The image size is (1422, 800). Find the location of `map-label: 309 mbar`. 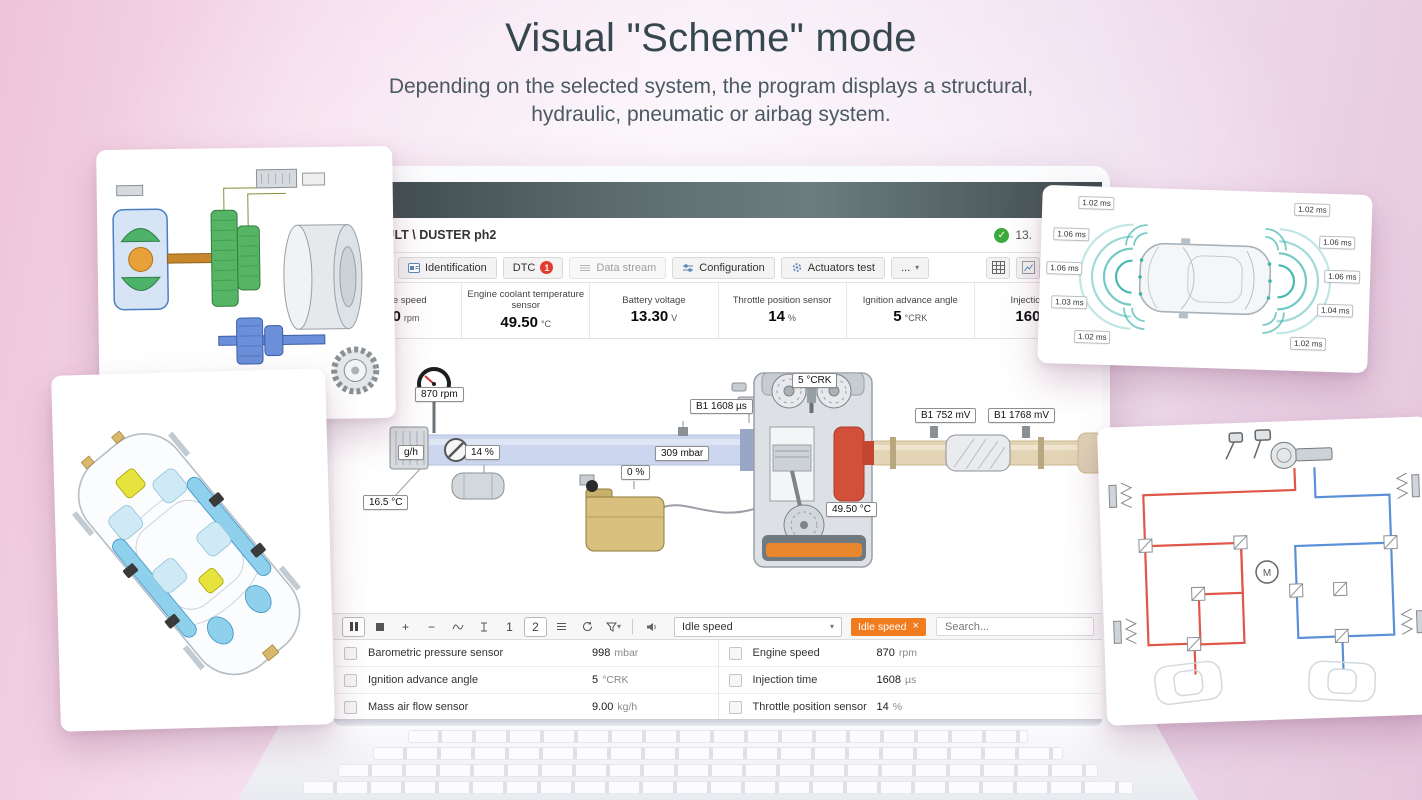

map-label: 309 mbar is located at coordinates (682, 453).